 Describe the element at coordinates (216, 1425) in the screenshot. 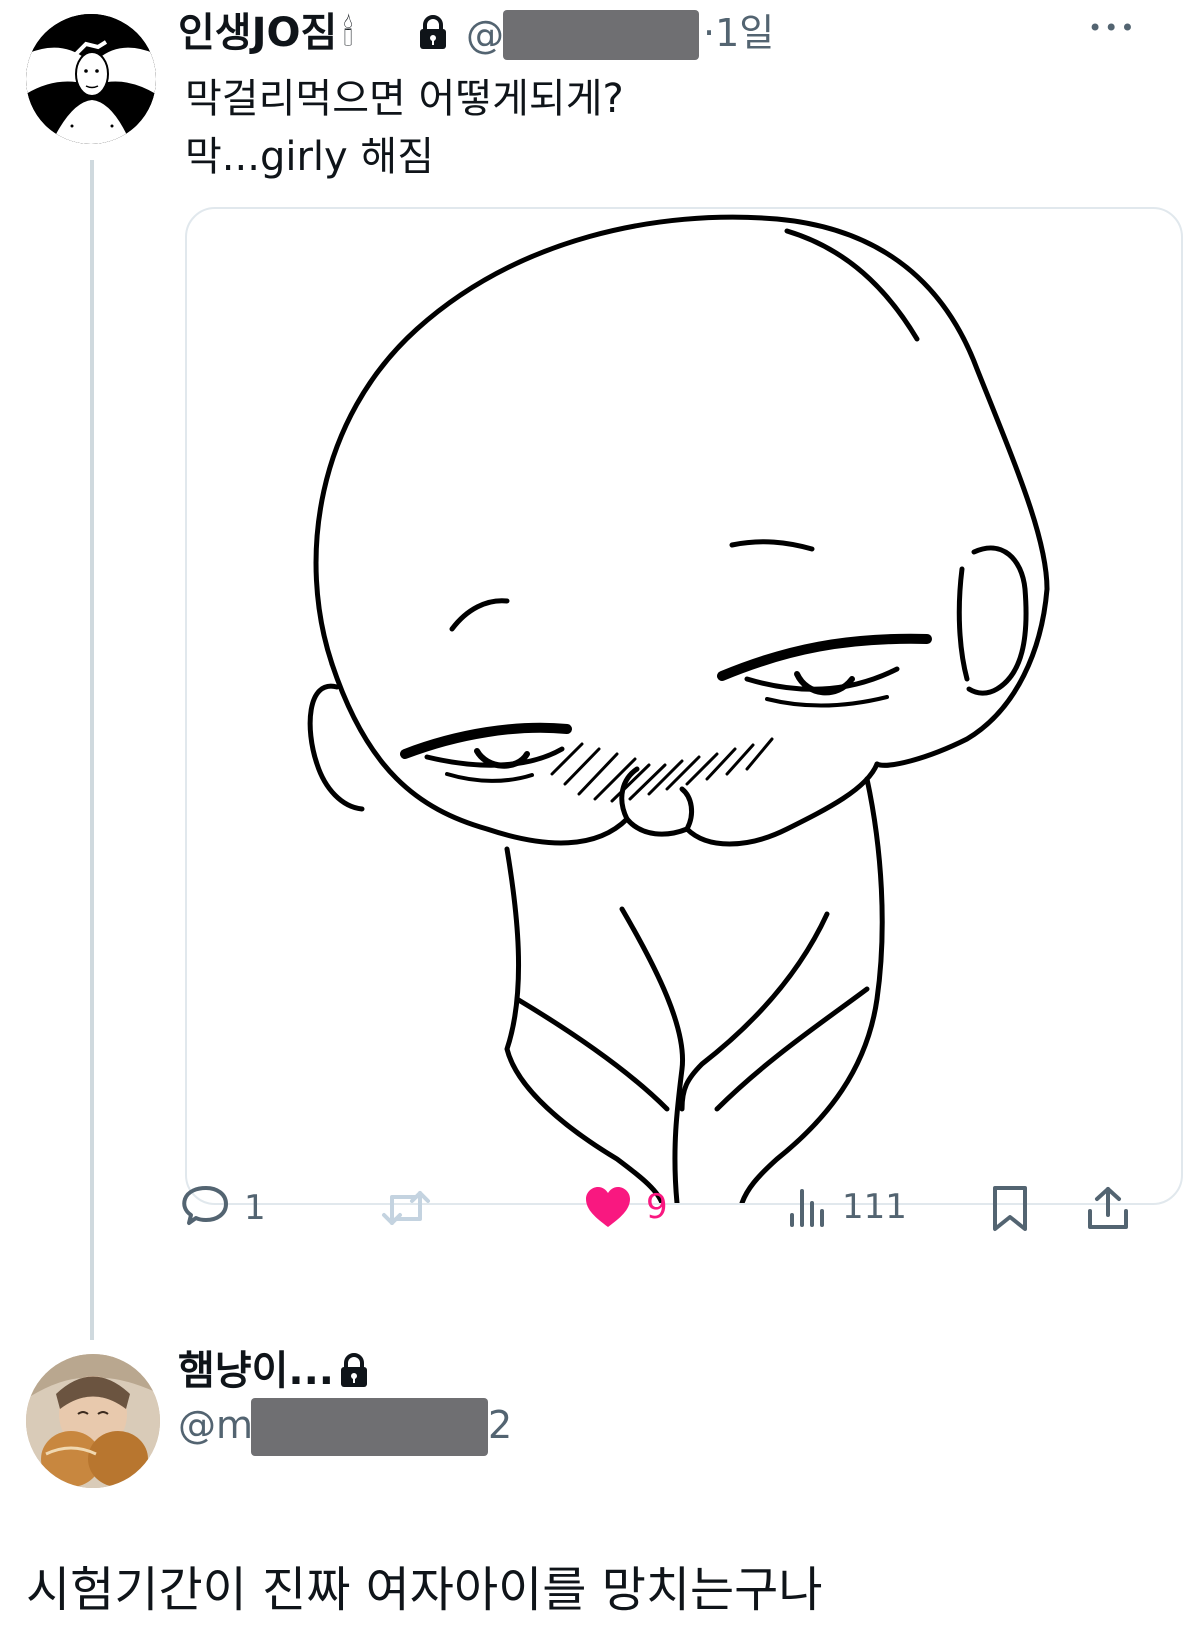

I see `reply-handle-prefix: @m` at that location.